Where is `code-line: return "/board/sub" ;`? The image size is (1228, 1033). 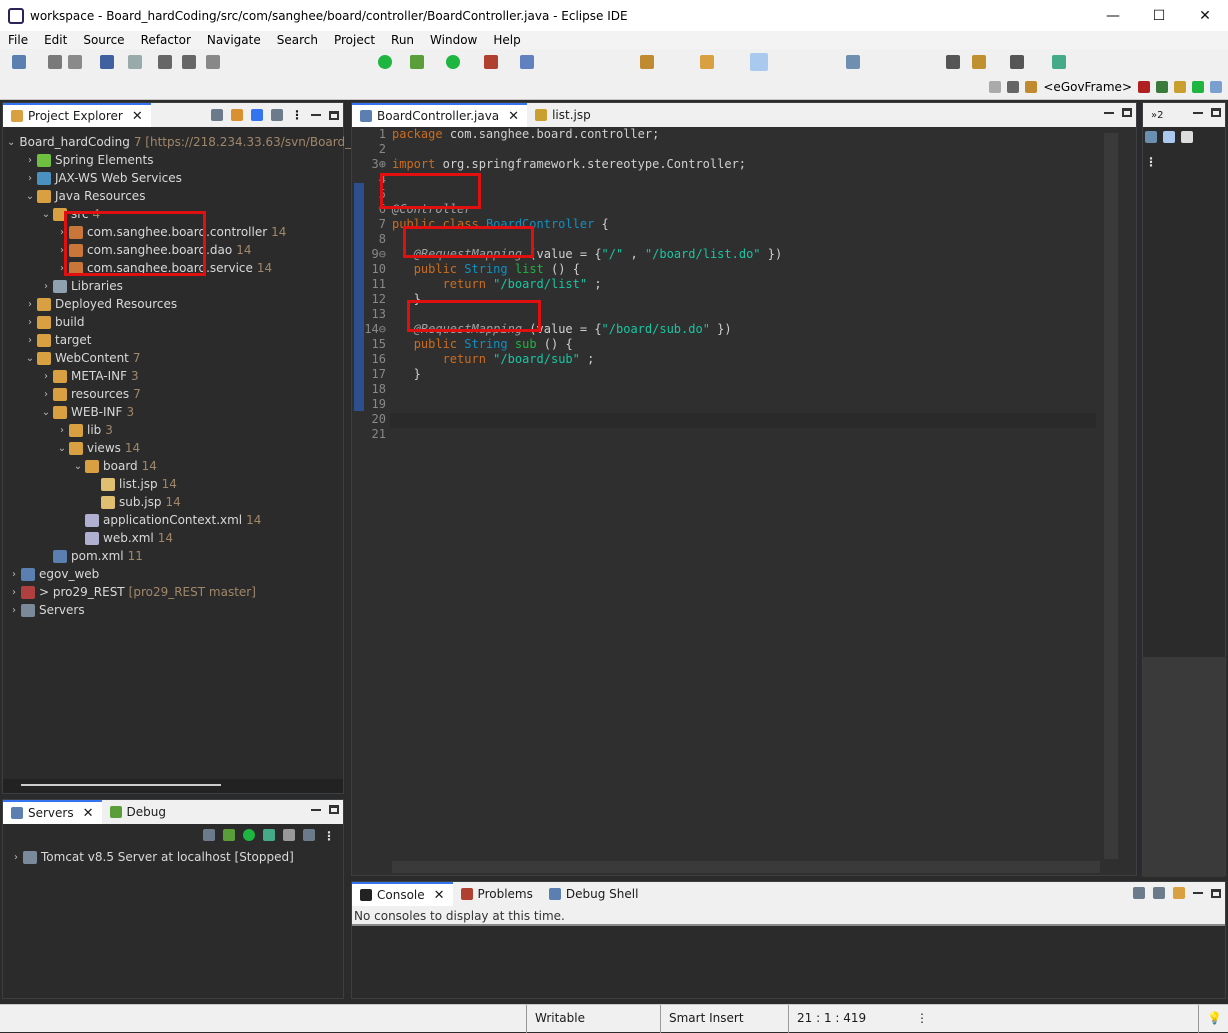 code-line: return "/board/sub" ; is located at coordinates (744, 359).